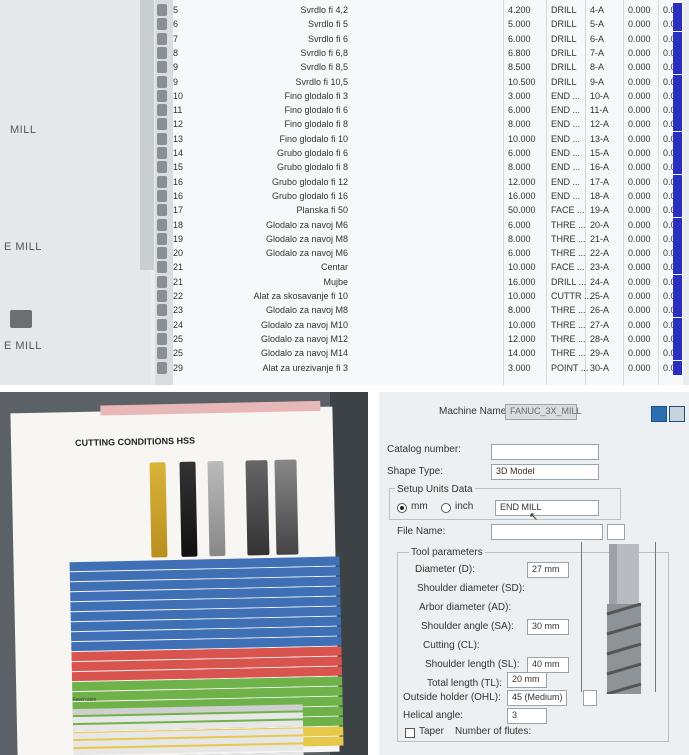  I want to click on param-field: 40 mm, so click(548, 665).